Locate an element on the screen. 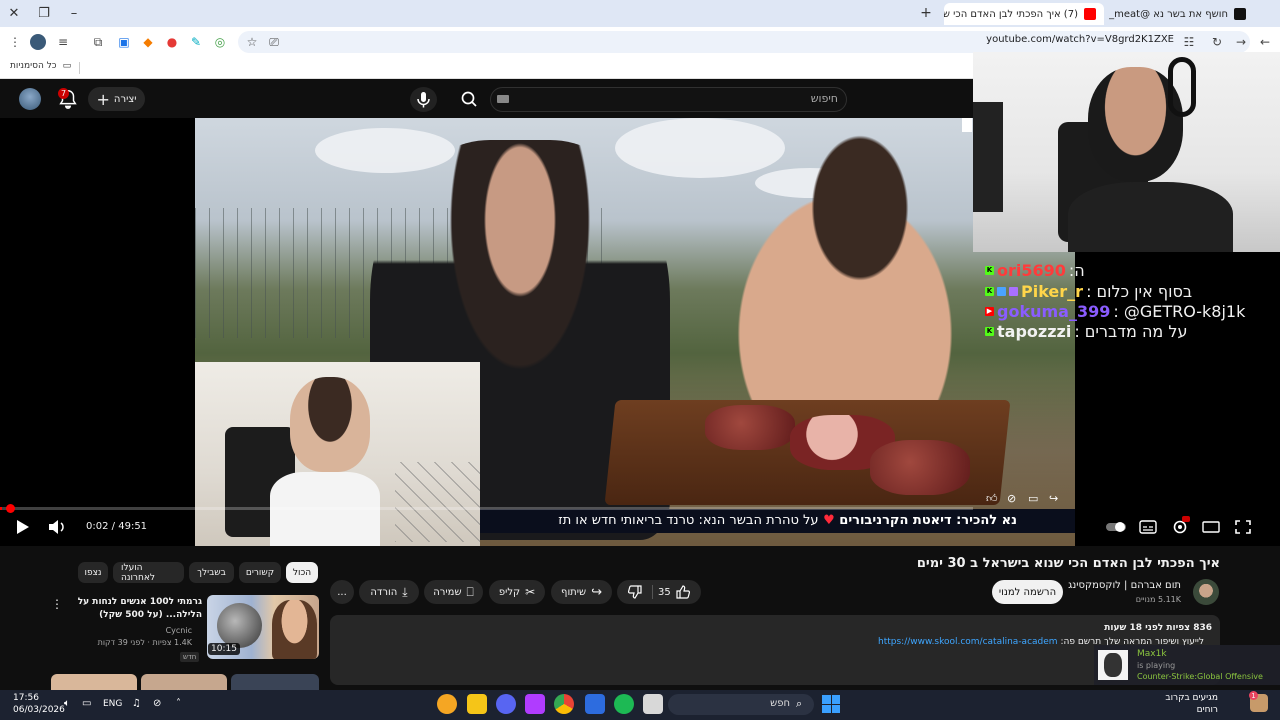 Image resolution: width=1280 pixels, height=720 pixels. taskbar-search is located at coordinates (741, 704).